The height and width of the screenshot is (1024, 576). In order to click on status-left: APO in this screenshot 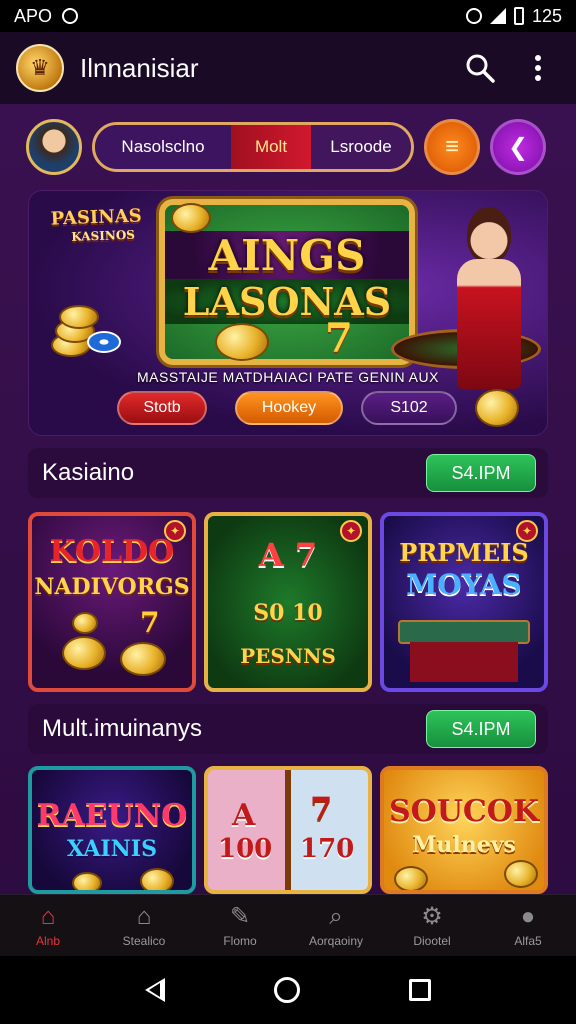, I will do `click(46, 16)`.